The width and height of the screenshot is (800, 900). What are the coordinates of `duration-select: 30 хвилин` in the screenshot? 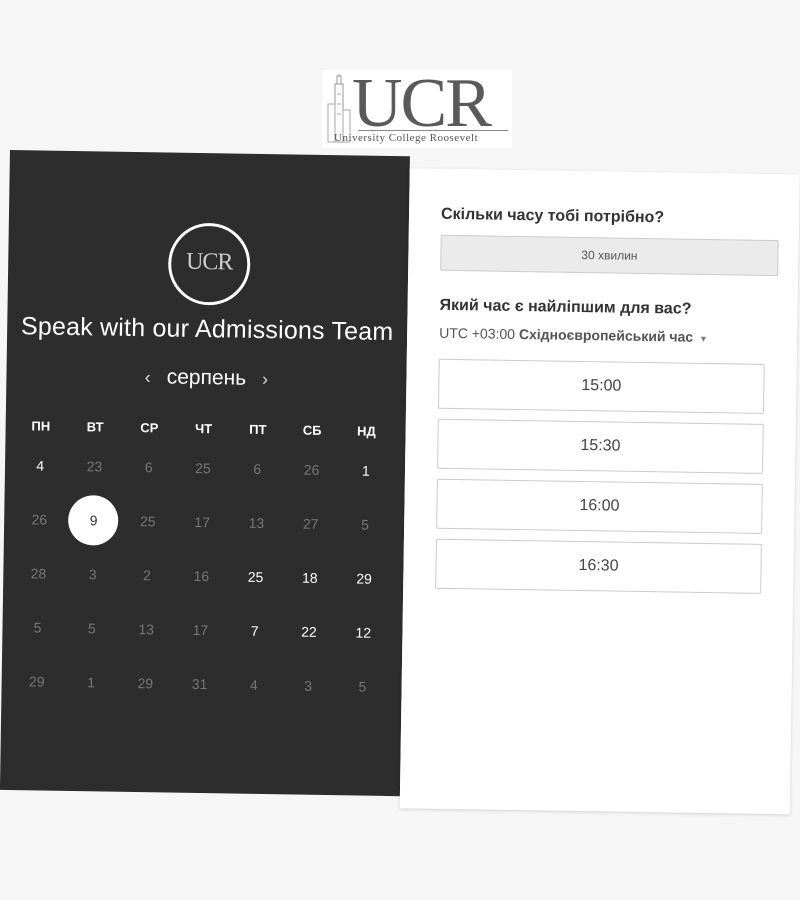 It's located at (609, 255).